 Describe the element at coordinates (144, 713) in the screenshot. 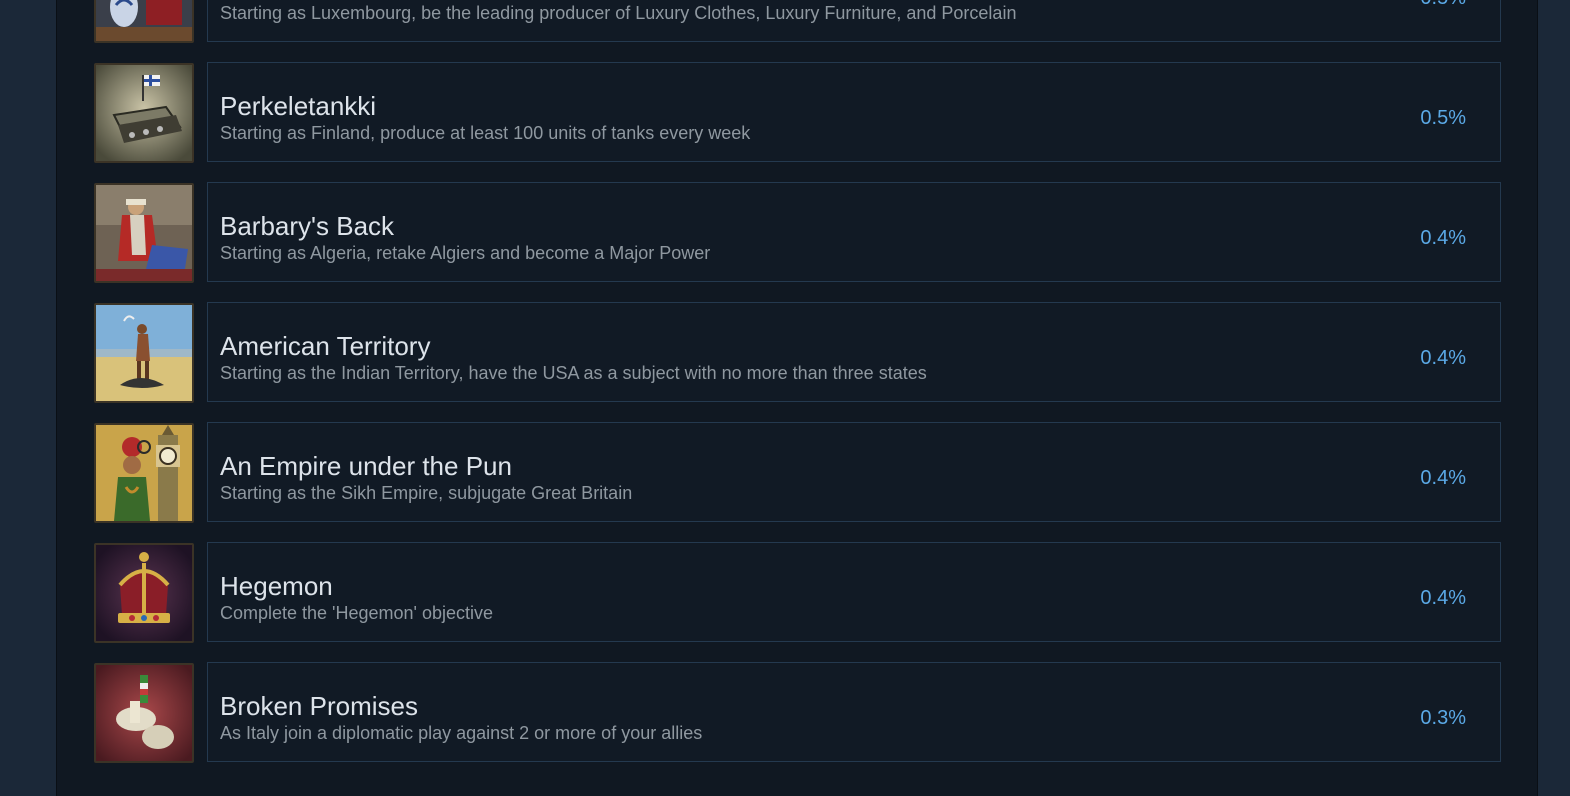

I see `broken-chess-piece-icon` at that location.